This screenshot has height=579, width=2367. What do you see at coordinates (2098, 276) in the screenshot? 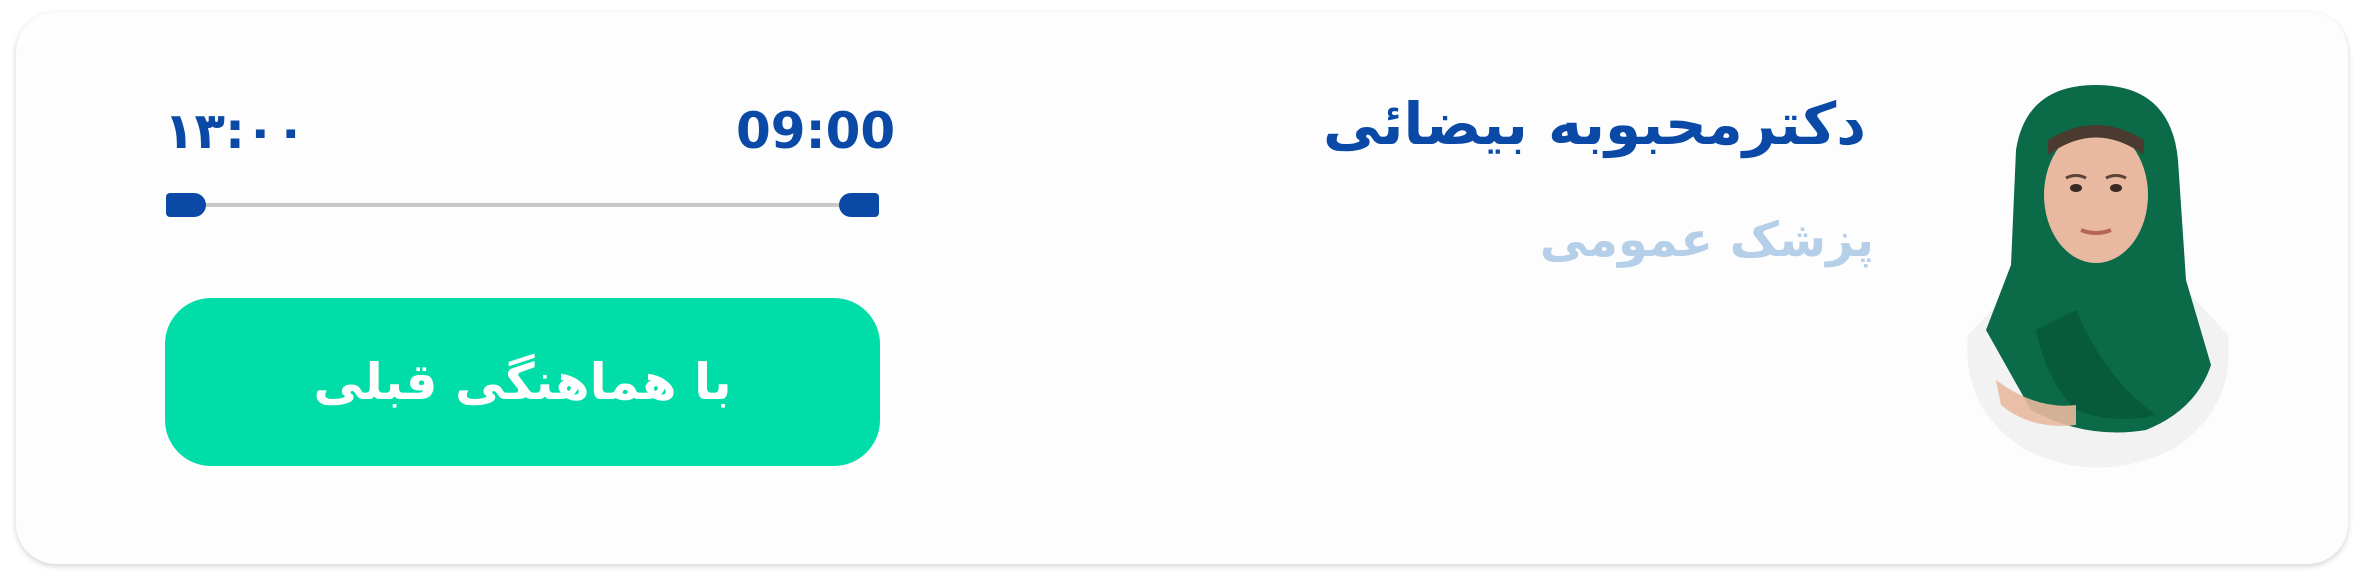
I see `doctor-avatar` at bounding box center [2098, 276].